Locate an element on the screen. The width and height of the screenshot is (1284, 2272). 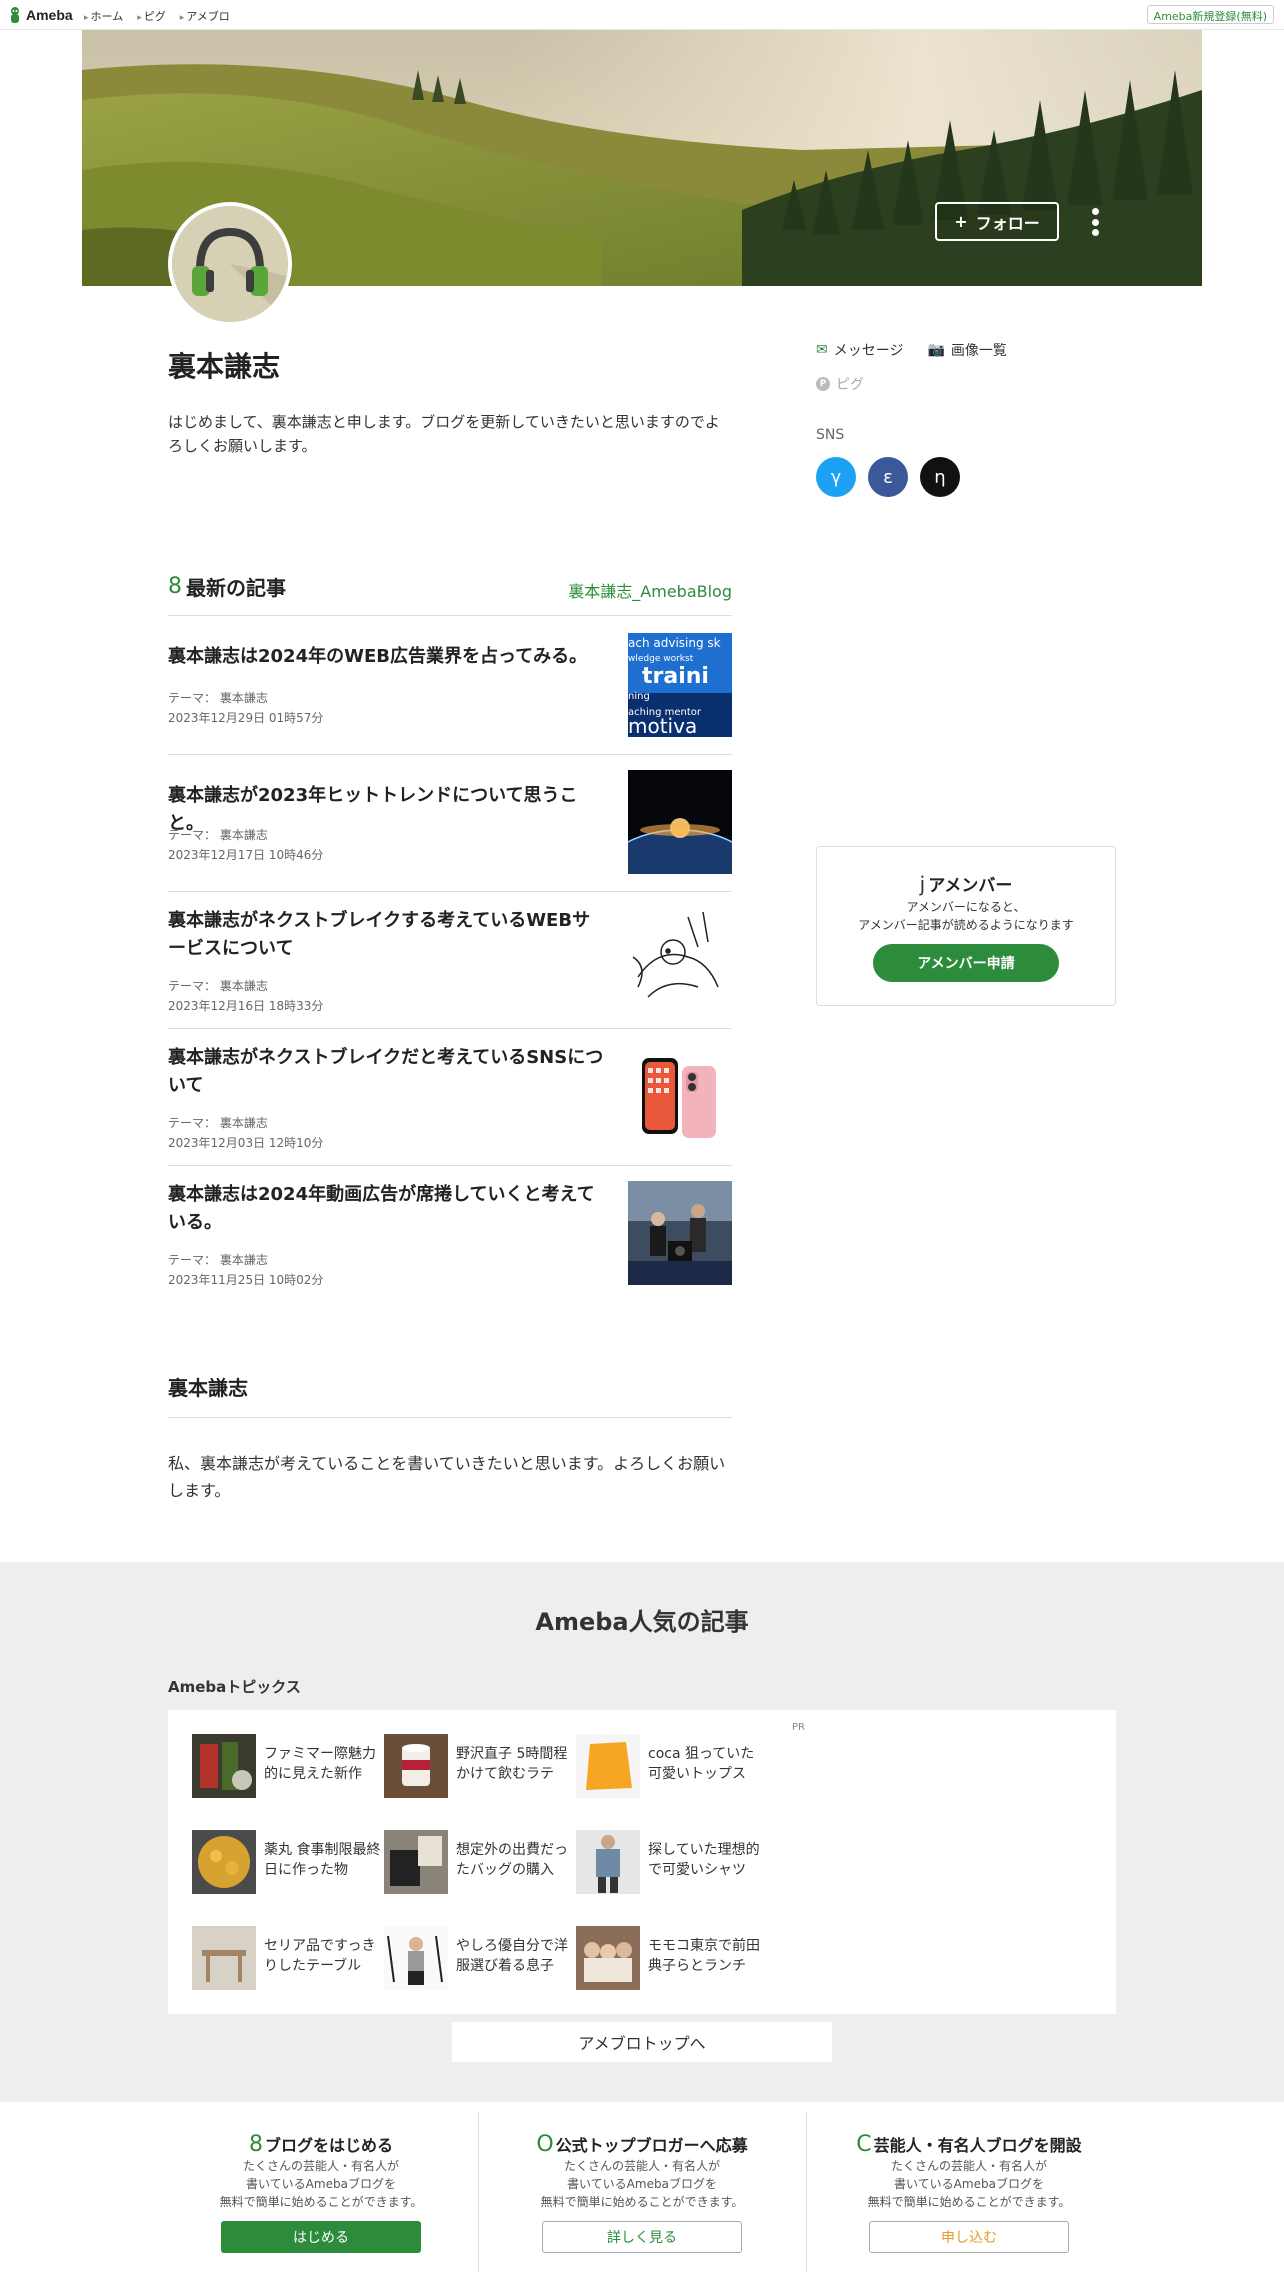
topic-item: coca 狙っていた可愛いトップス is located at coordinates (670, 1767).